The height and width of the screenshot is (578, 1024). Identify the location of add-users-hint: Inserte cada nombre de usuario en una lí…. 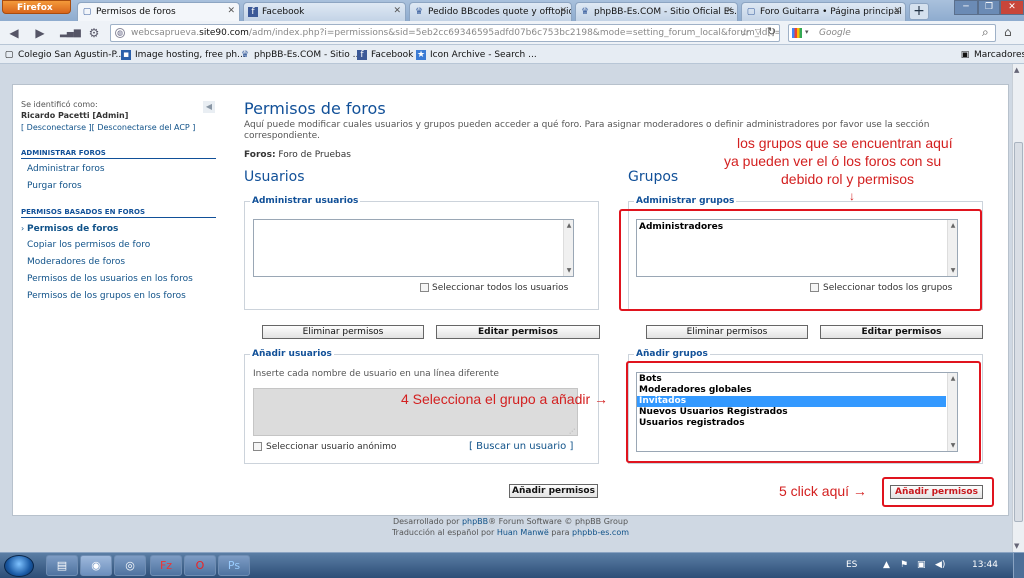
(376, 374).